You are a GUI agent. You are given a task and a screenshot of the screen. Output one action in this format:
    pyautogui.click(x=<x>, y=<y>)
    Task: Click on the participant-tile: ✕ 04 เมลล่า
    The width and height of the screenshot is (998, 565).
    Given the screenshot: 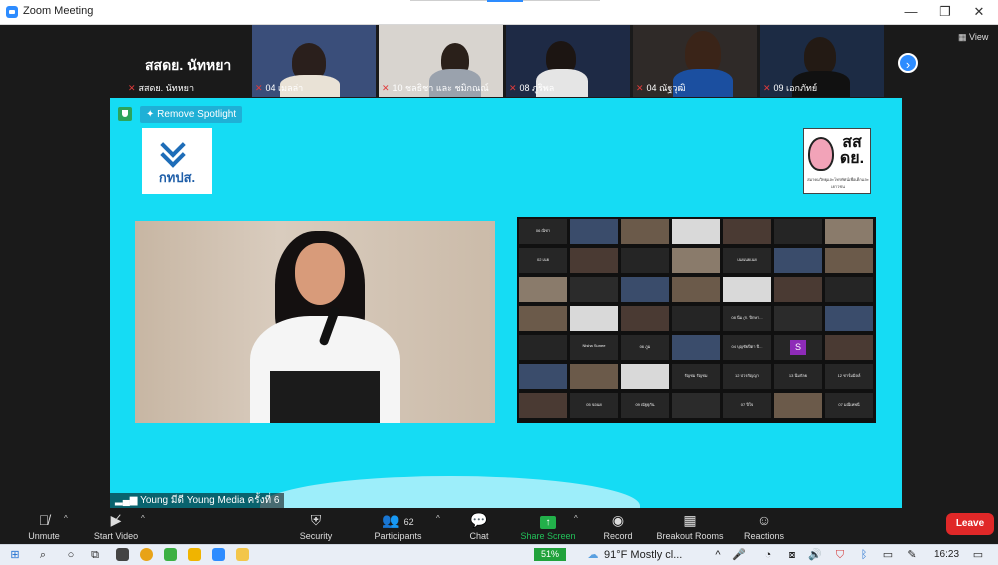 What is the action you would take?
    pyautogui.click(x=314, y=61)
    